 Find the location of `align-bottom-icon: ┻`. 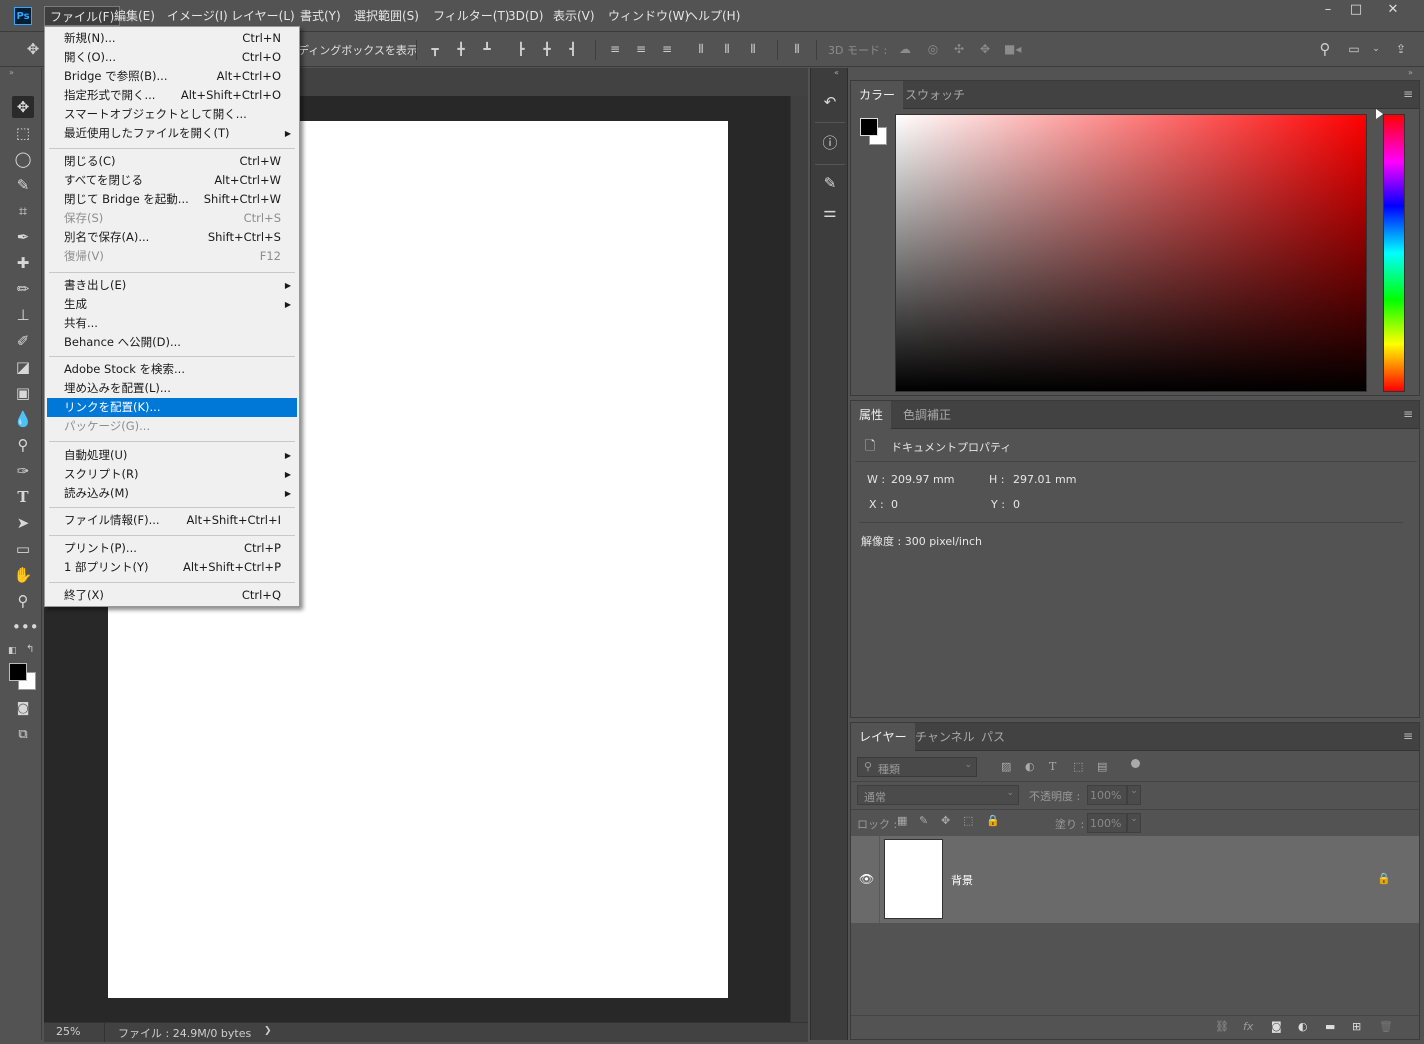

align-bottom-icon: ┻ is located at coordinates (487, 49).